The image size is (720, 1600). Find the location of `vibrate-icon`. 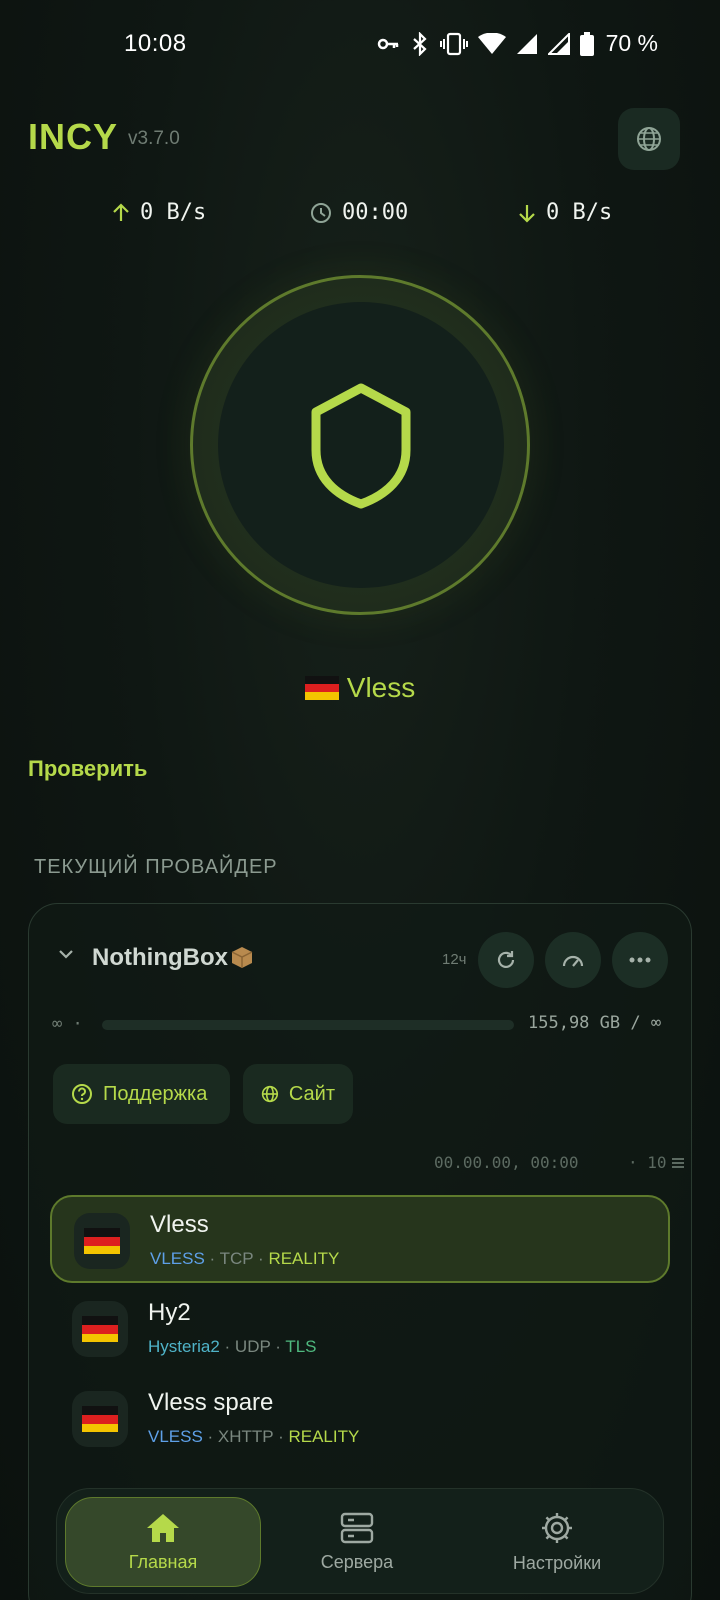

vibrate-icon is located at coordinates (453, 43).